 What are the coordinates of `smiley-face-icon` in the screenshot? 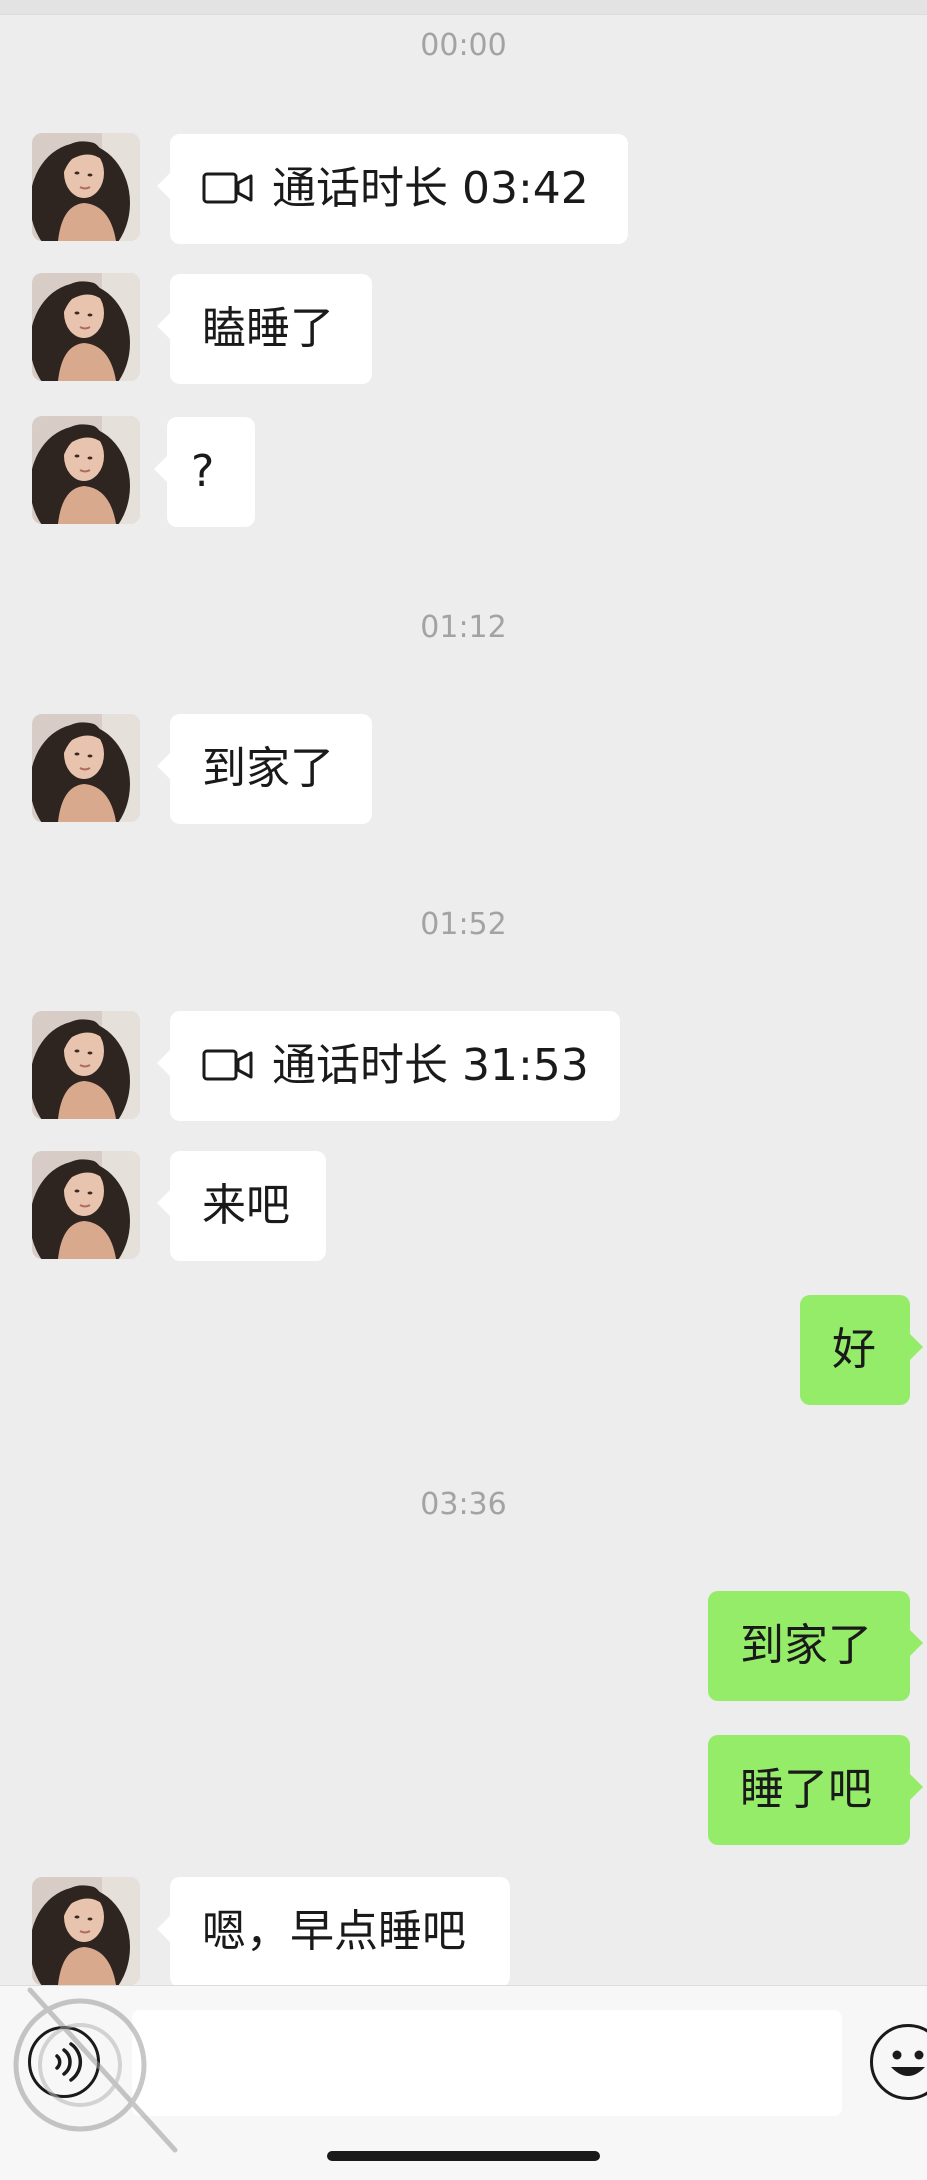 It's located at (908, 2063).